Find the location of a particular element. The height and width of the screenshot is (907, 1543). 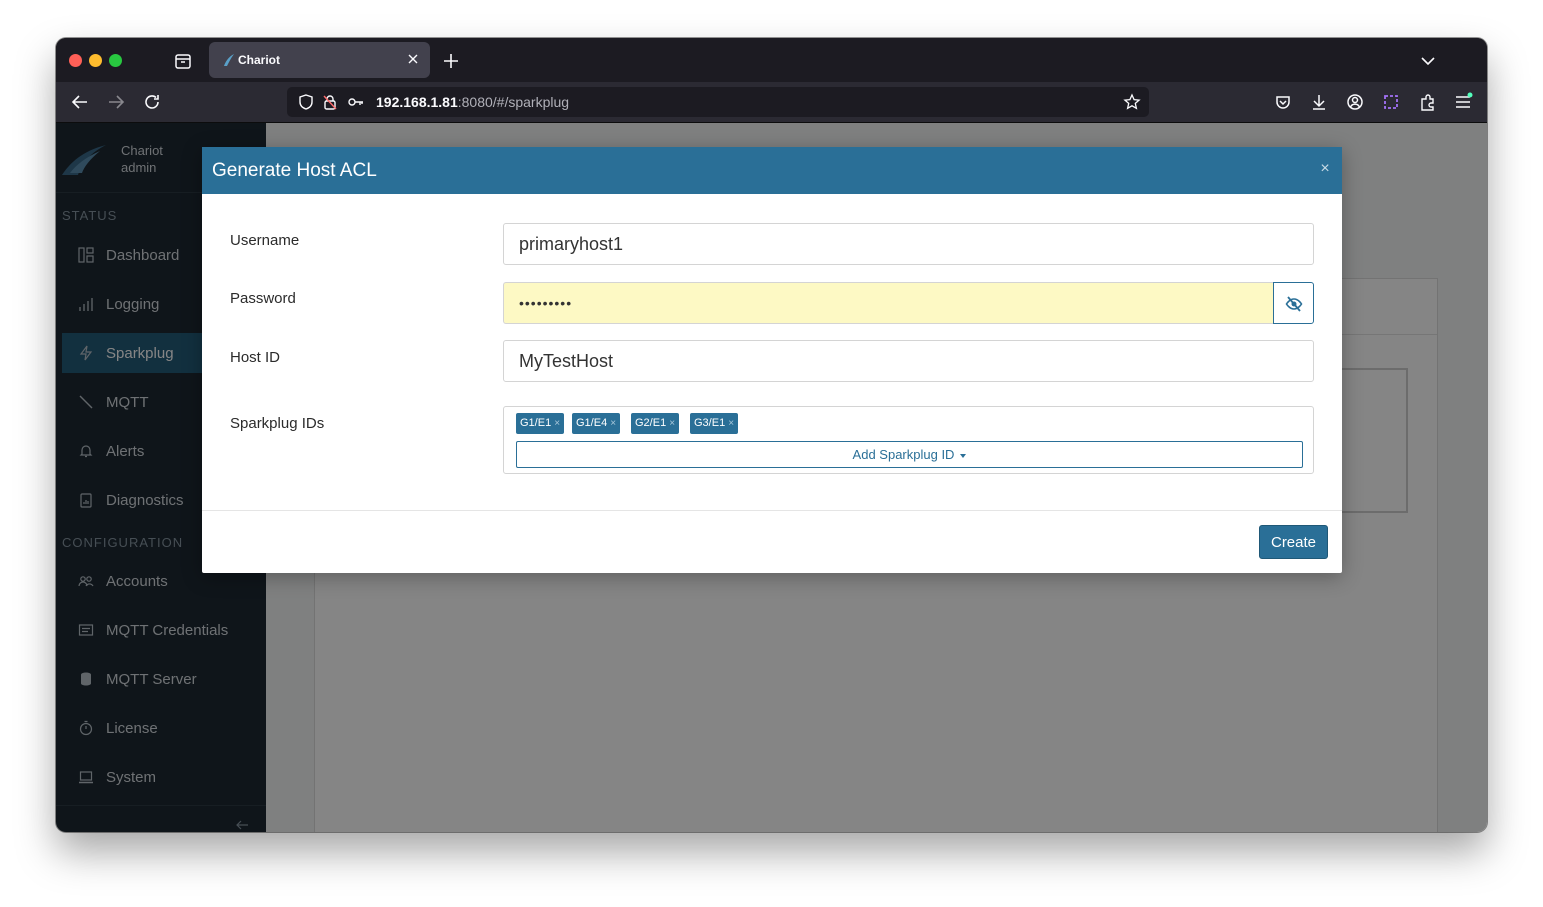

sparkplug-id-chip: G3/E1 × is located at coordinates (714, 423).